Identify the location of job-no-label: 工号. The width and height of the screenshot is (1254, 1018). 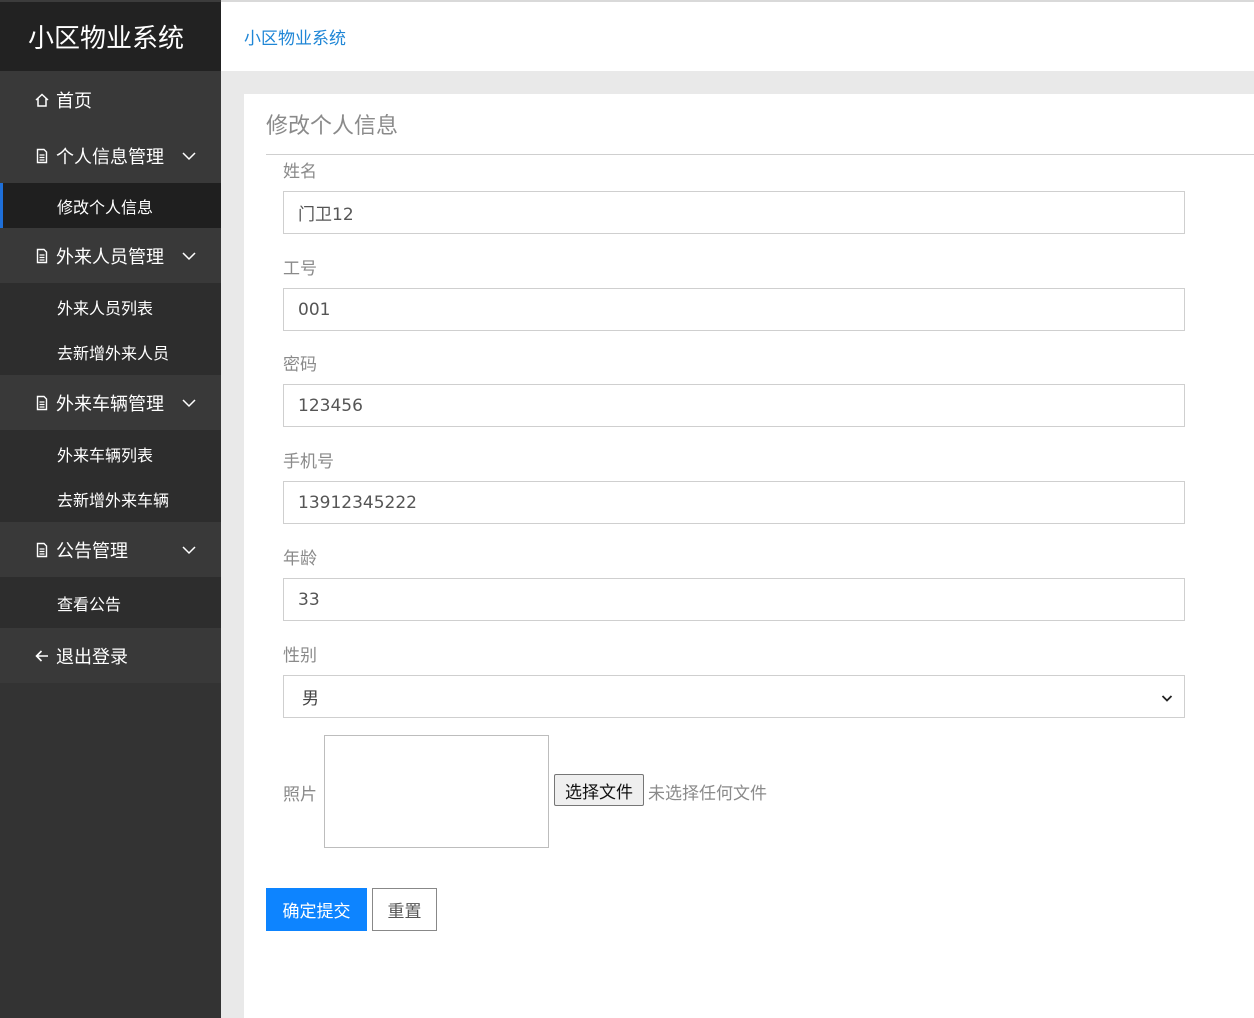
(300, 269).